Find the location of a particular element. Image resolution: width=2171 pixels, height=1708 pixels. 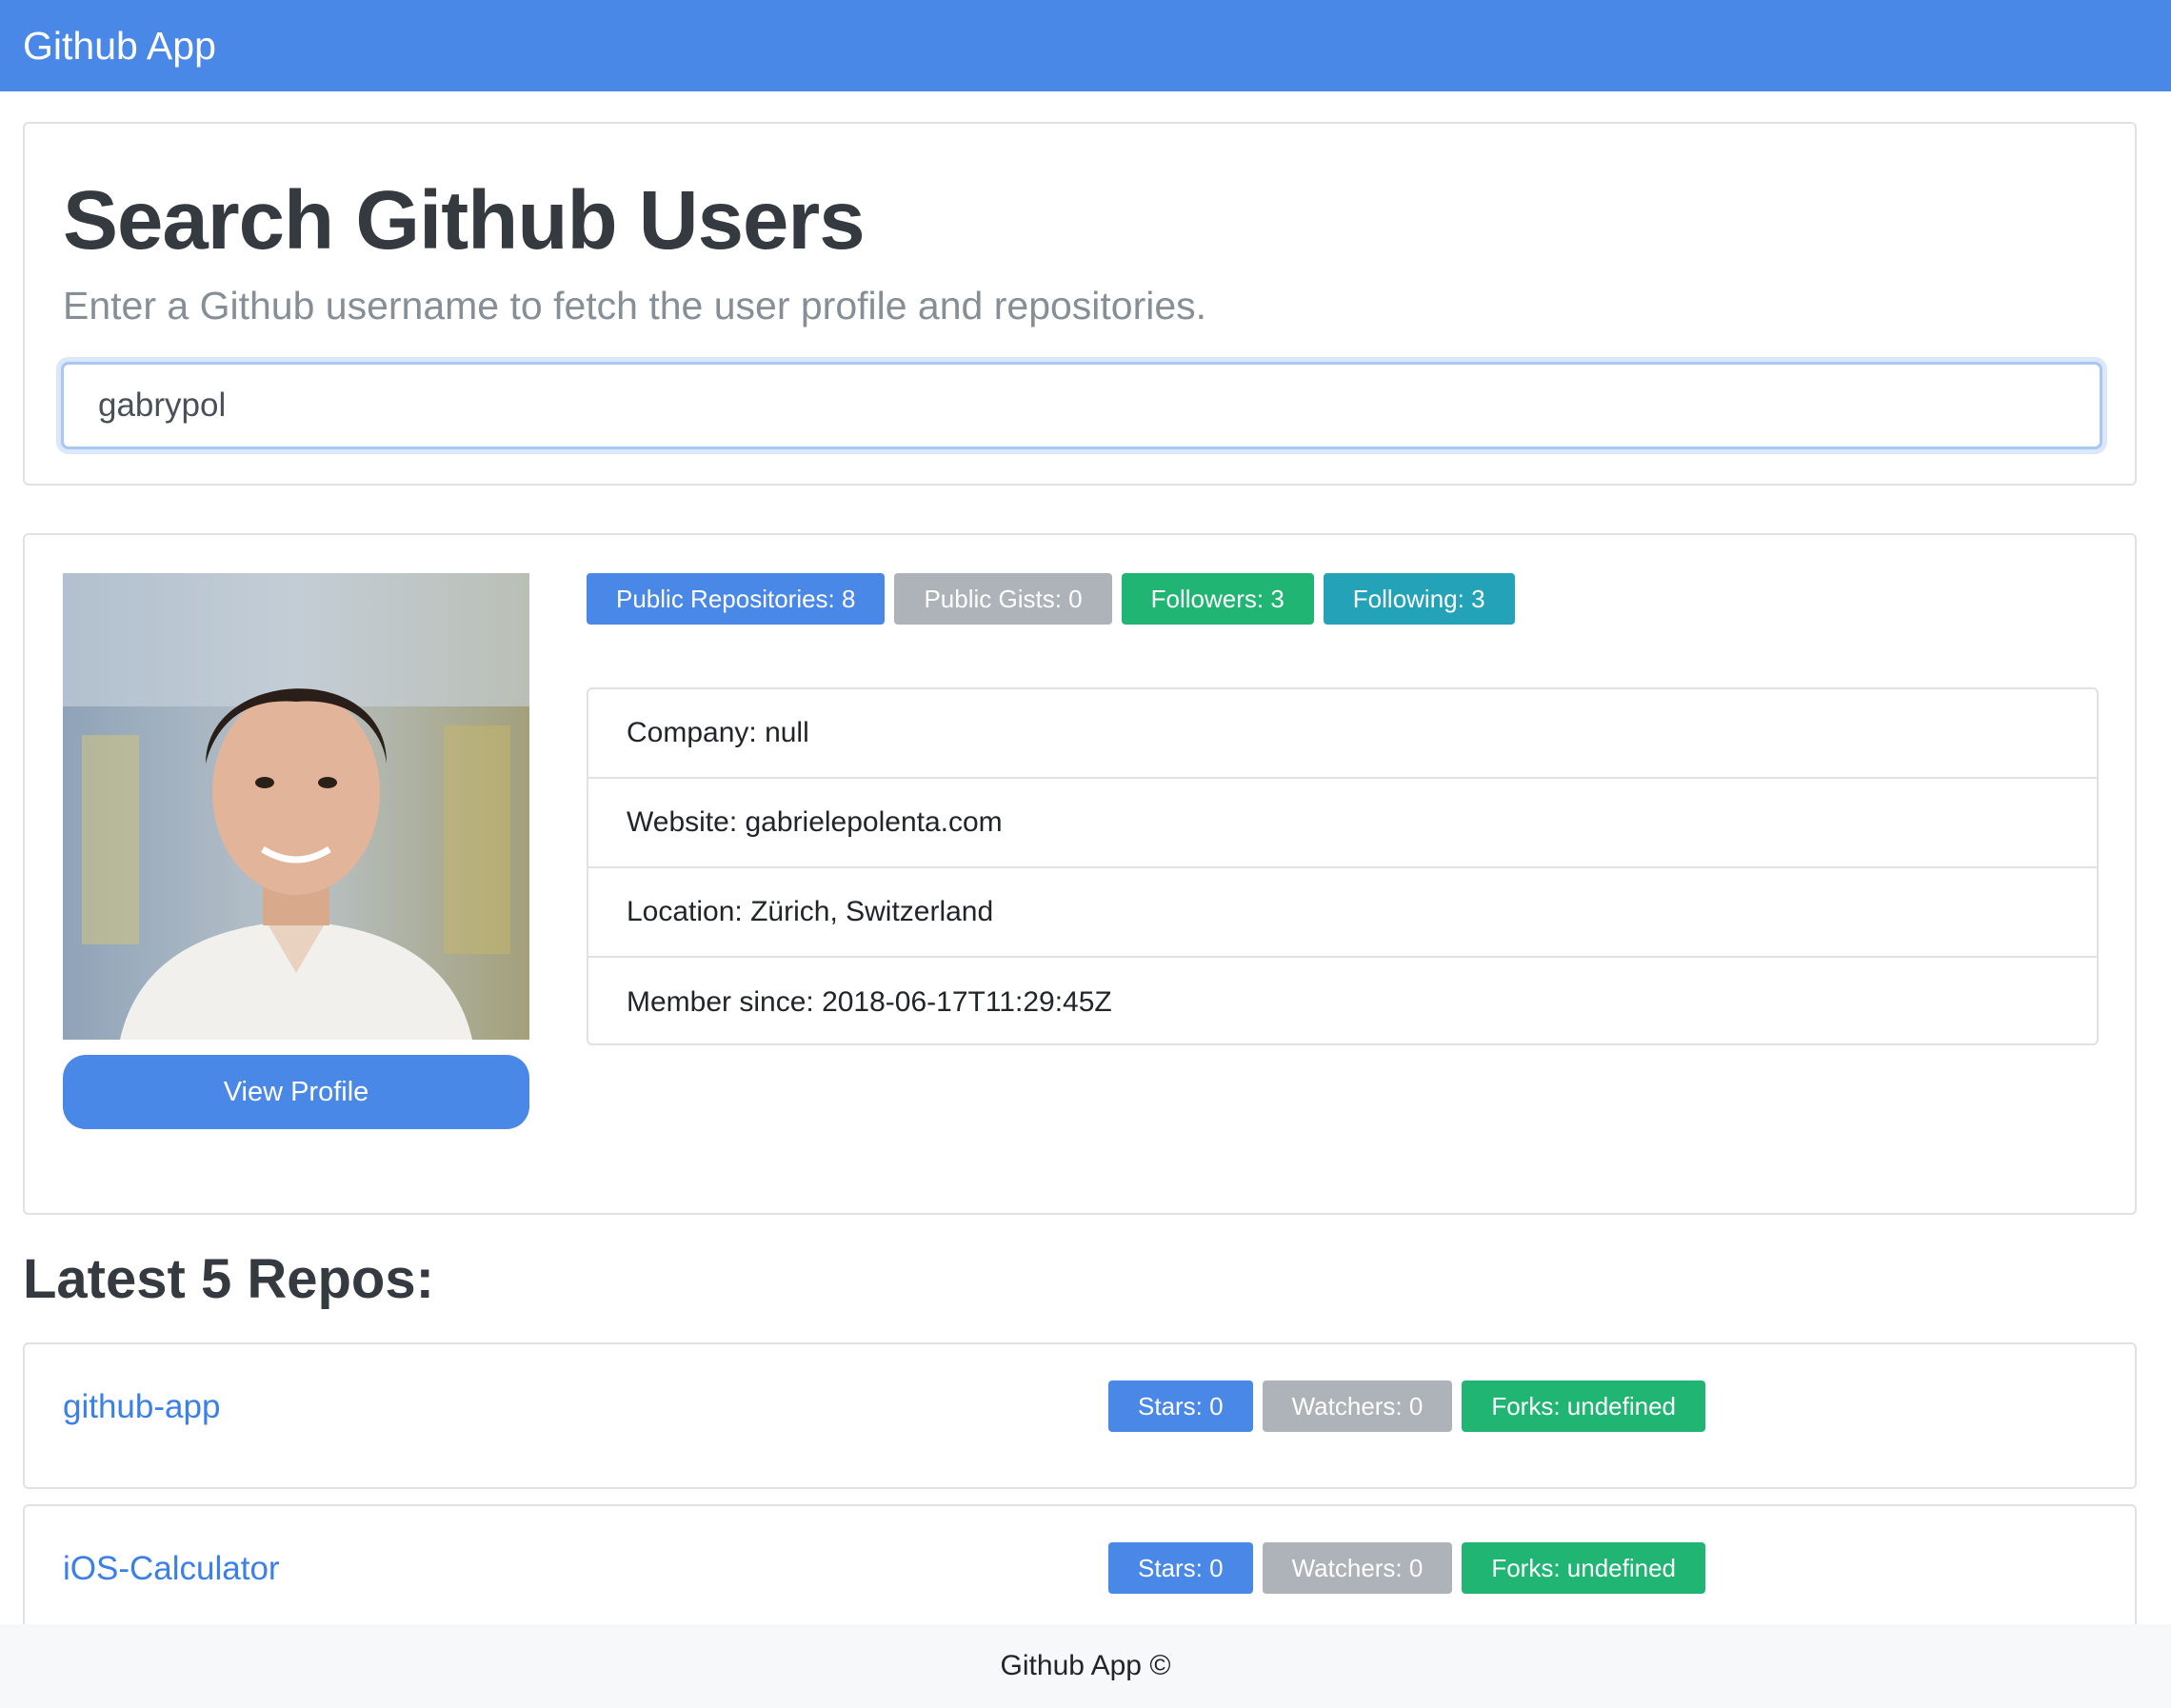

following-badge: Following: 3 is located at coordinates (1419, 599).